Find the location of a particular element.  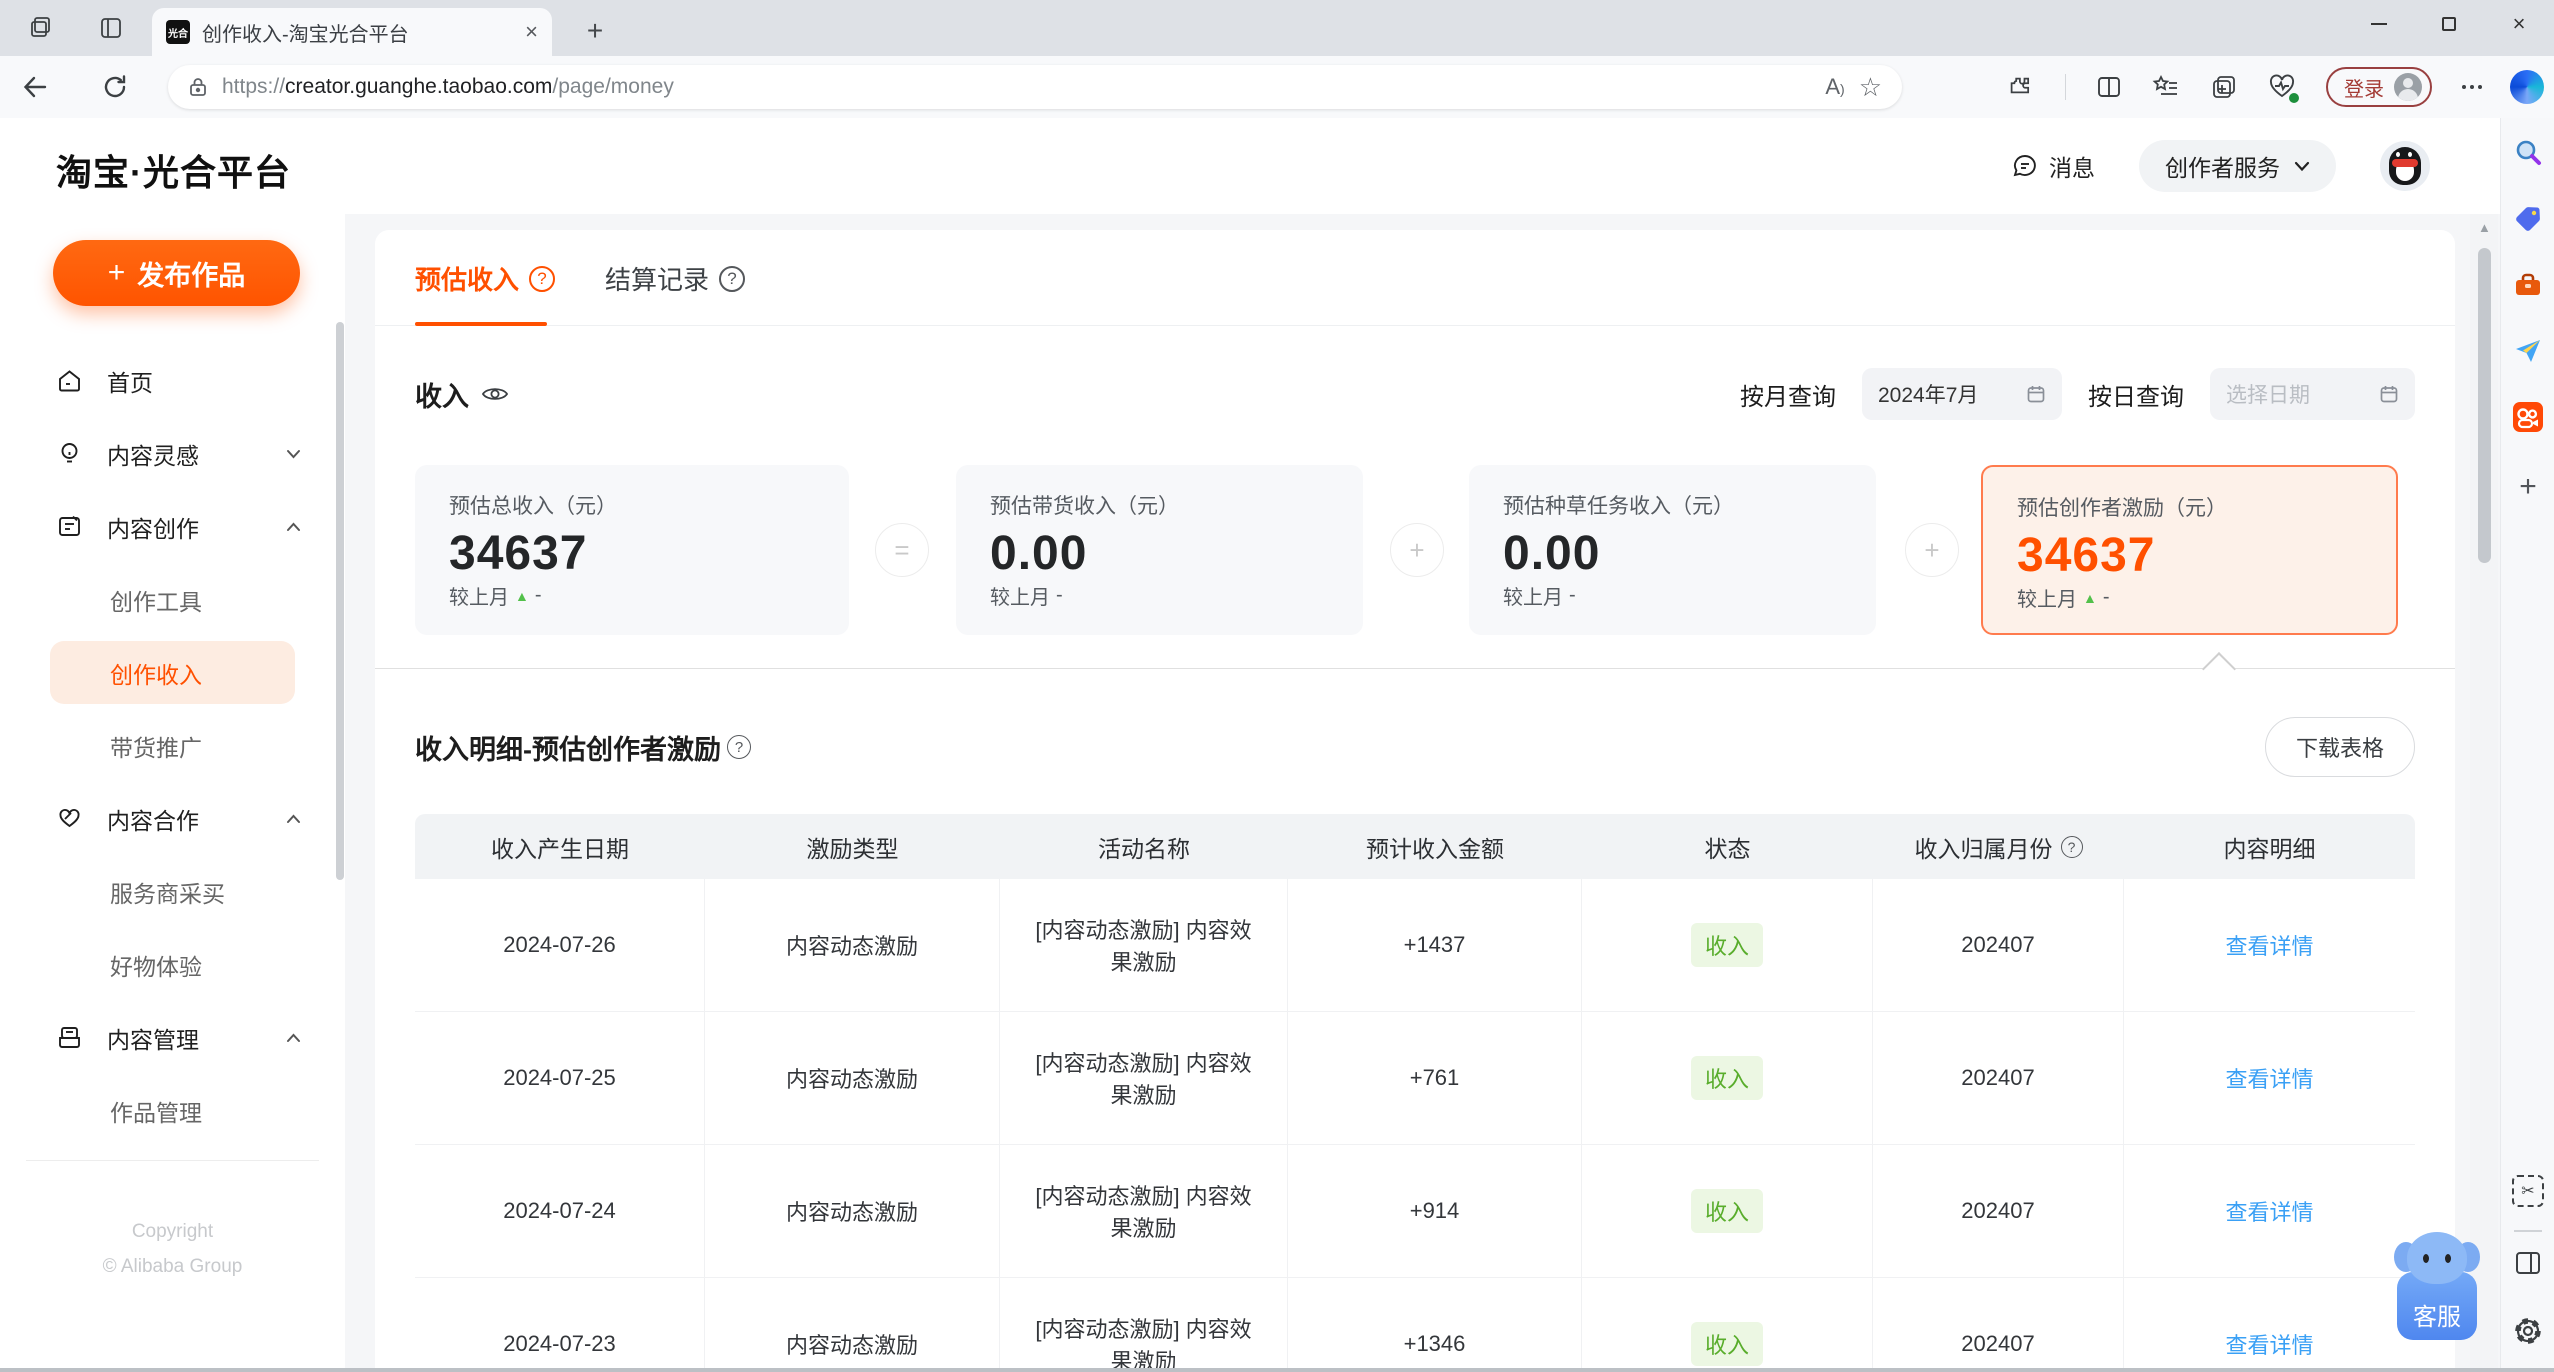

sidebar-item-management: 内容管理 is located at coordinates (172, 1037).